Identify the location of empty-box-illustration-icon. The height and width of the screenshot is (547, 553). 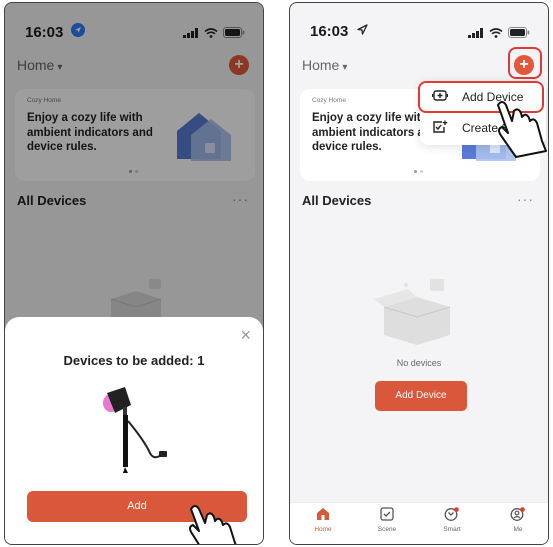
(417, 314).